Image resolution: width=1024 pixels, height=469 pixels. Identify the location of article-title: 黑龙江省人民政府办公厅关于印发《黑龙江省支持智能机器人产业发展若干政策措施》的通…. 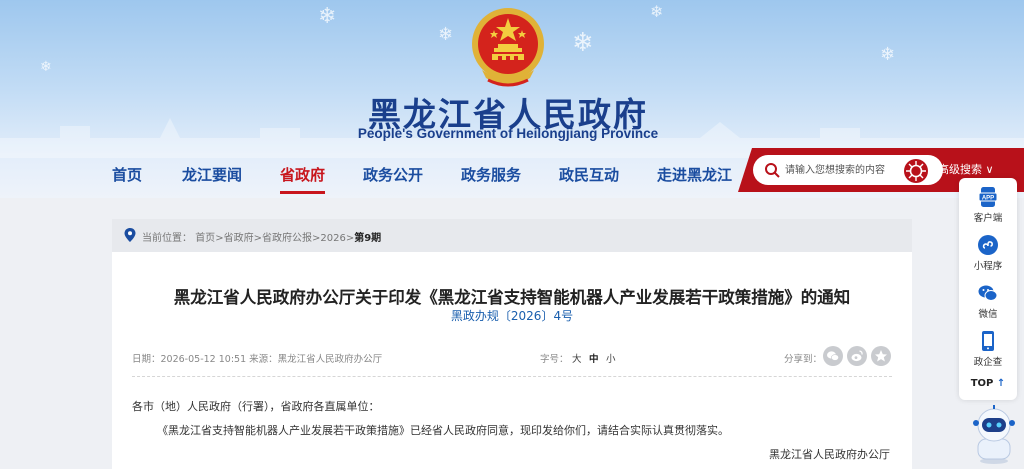
(512, 297).